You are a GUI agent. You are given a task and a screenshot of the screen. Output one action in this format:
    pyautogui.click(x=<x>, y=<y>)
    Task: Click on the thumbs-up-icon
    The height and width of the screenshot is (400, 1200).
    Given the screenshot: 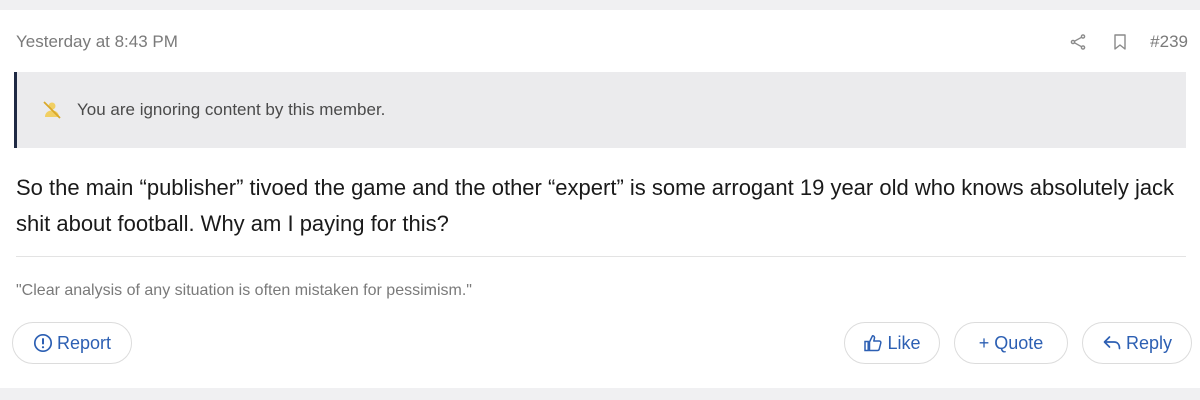 What is the action you would take?
    pyautogui.click(x=873, y=343)
    